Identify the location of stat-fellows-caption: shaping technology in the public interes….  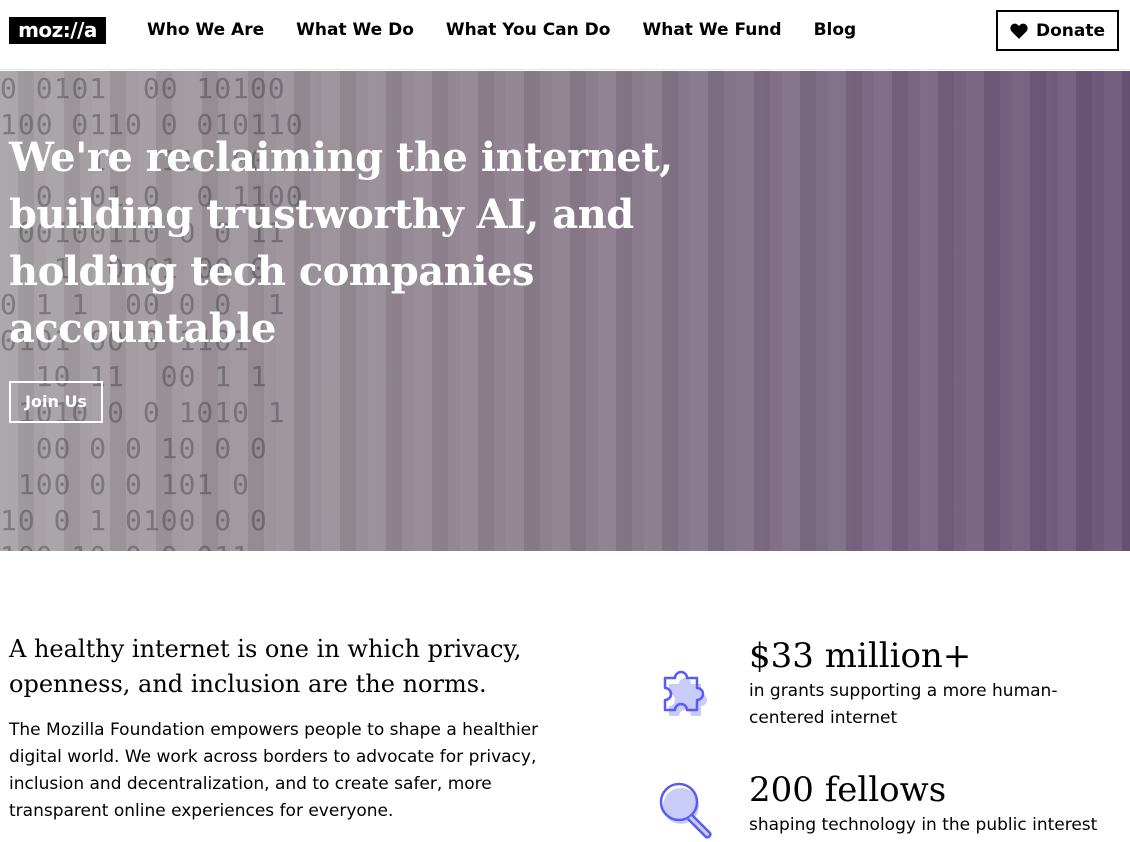
(923, 825).